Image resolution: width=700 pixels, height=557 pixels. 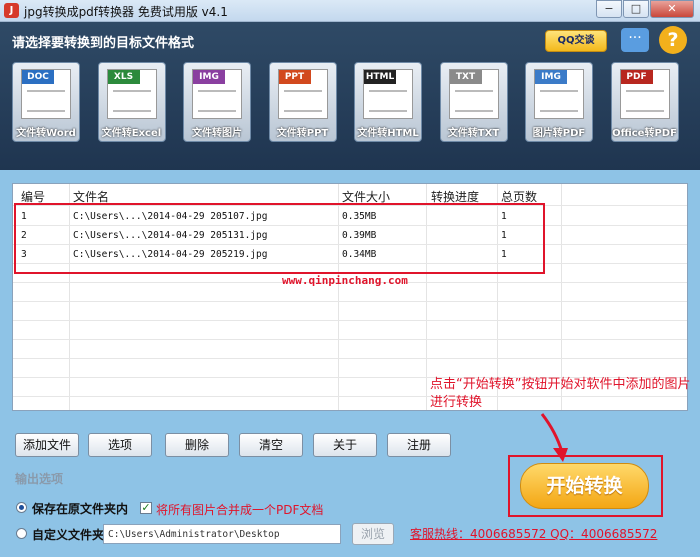 What do you see at coordinates (345, 280) in the screenshot?
I see `watermark-url: www.qinpinchang.com` at bounding box center [345, 280].